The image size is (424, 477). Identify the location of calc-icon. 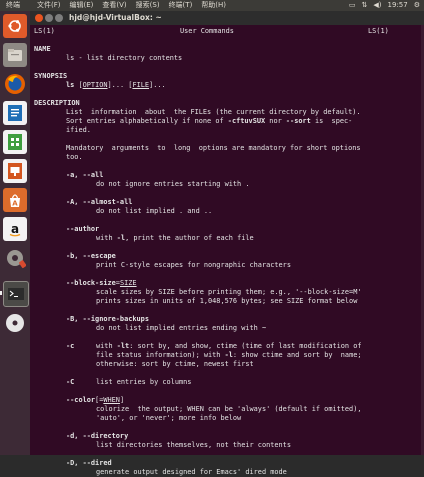
(15, 142).